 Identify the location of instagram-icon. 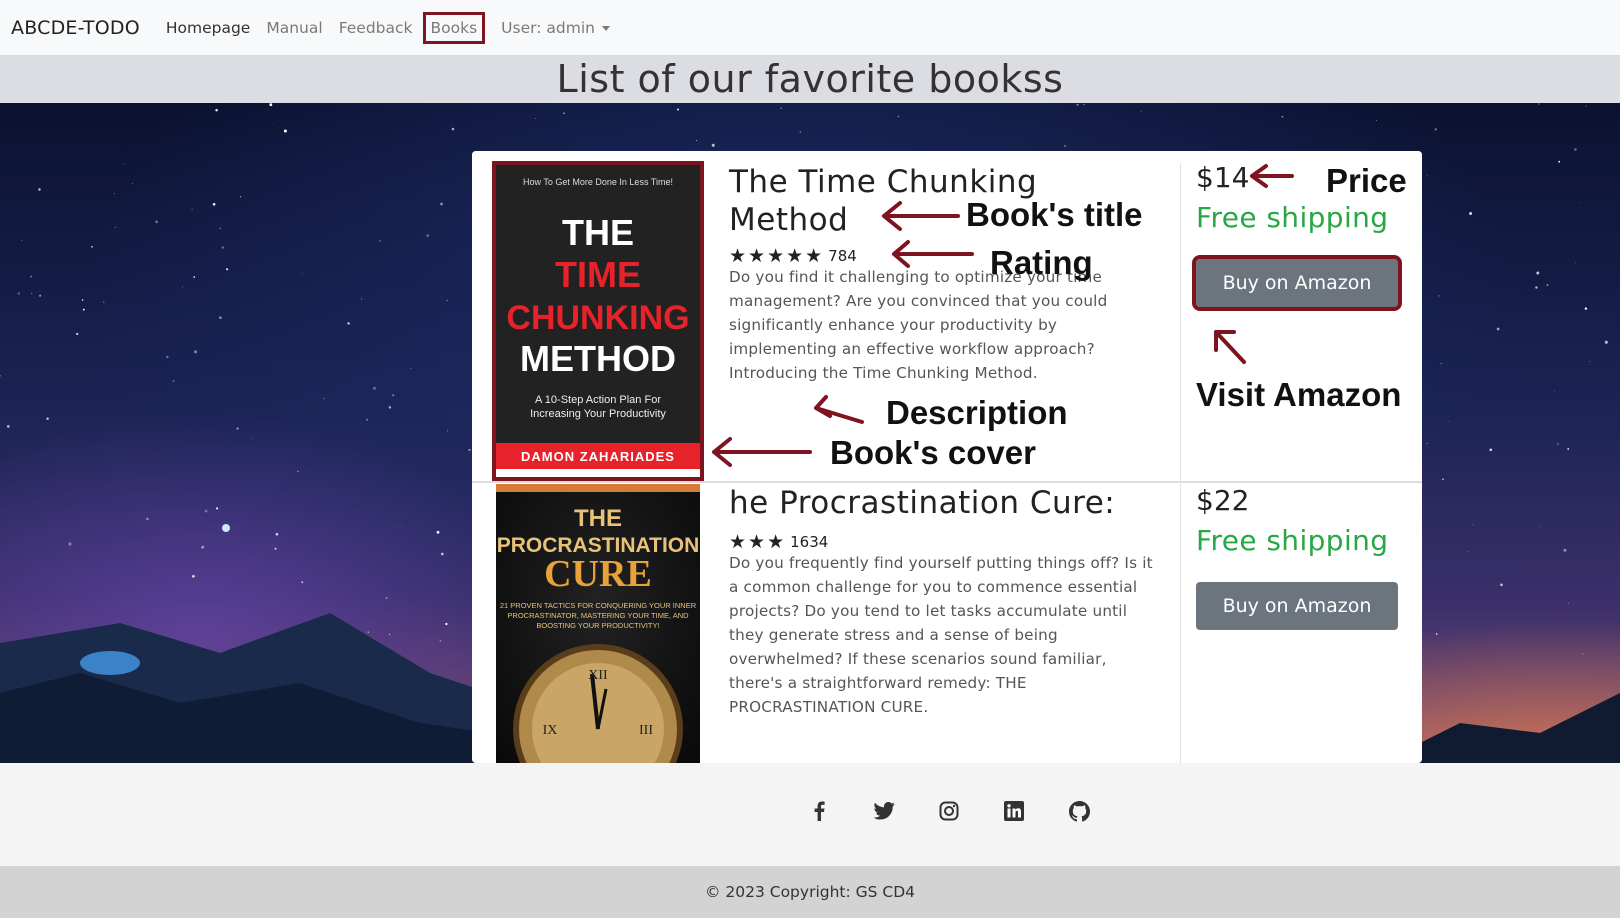
(949, 811).